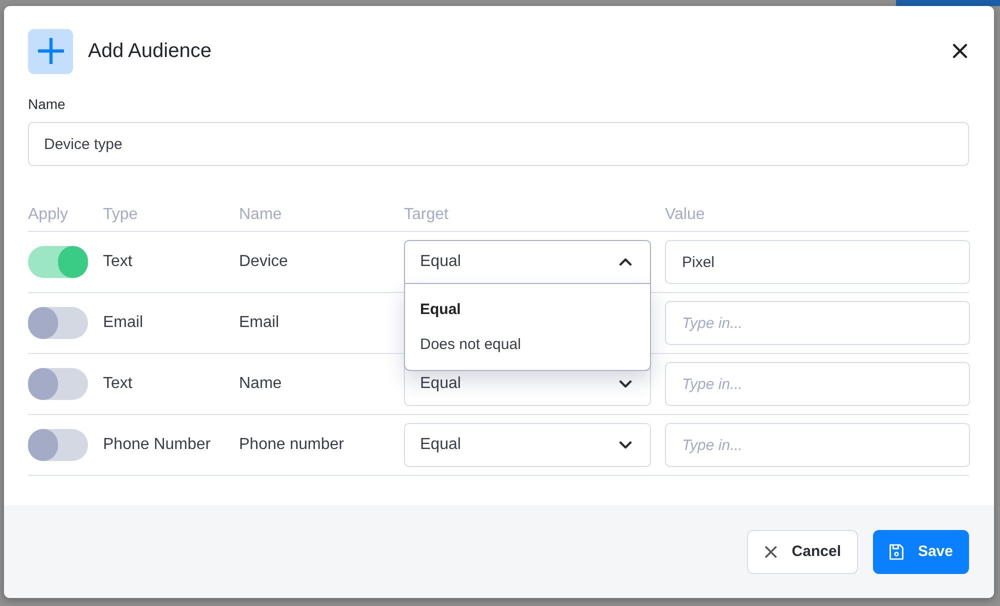 The height and width of the screenshot is (606, 1000). What do you see at coordinates (817, 262) in the screenshot?
I see `value-field: Pixel` at bounding box center [817, 262].